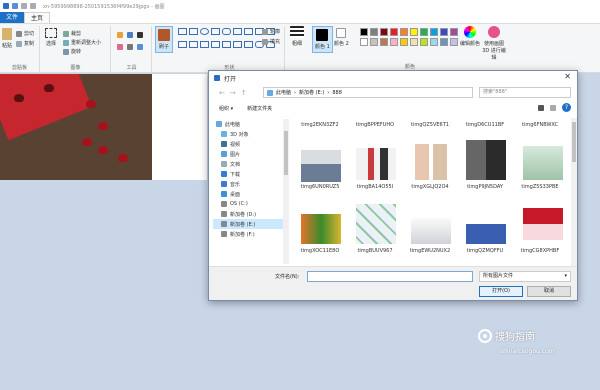  What do you see at coordinates (271, 31) in the screenshot?
I see `outline-button: 轮廓` at bounding box center [271, 31].